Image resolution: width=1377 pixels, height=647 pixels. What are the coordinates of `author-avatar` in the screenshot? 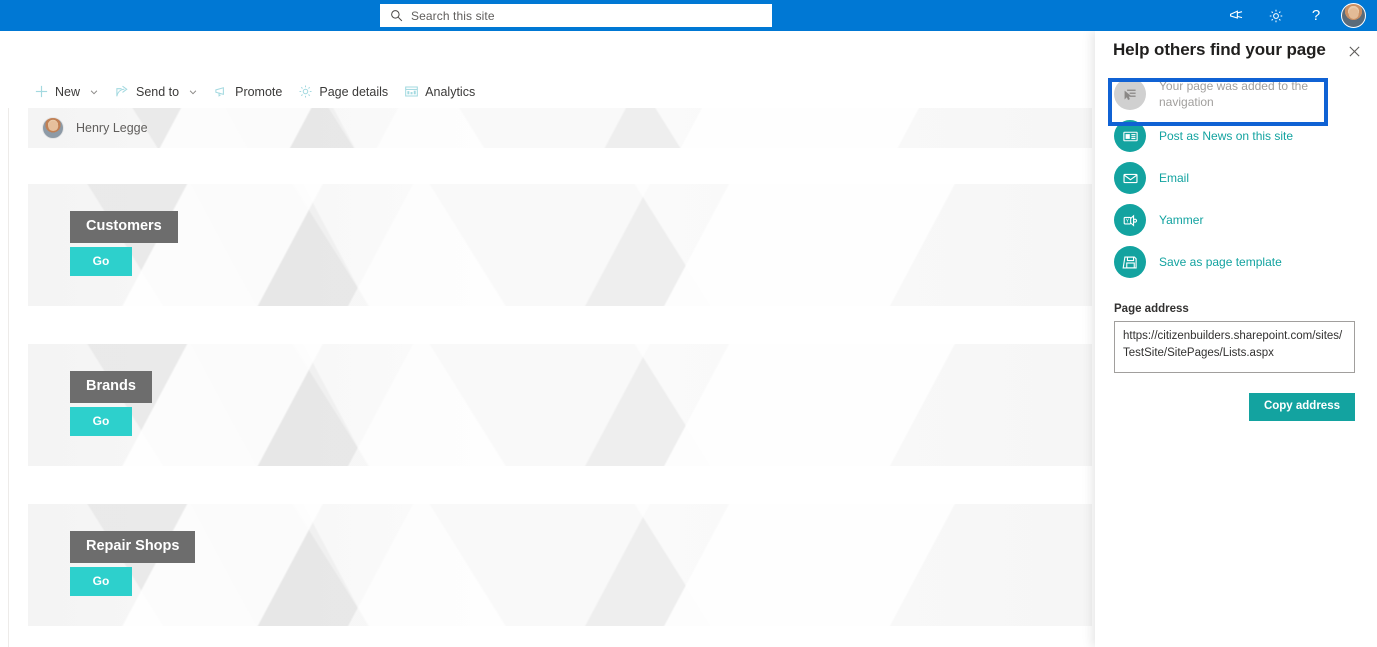 It's located at (53, 128).